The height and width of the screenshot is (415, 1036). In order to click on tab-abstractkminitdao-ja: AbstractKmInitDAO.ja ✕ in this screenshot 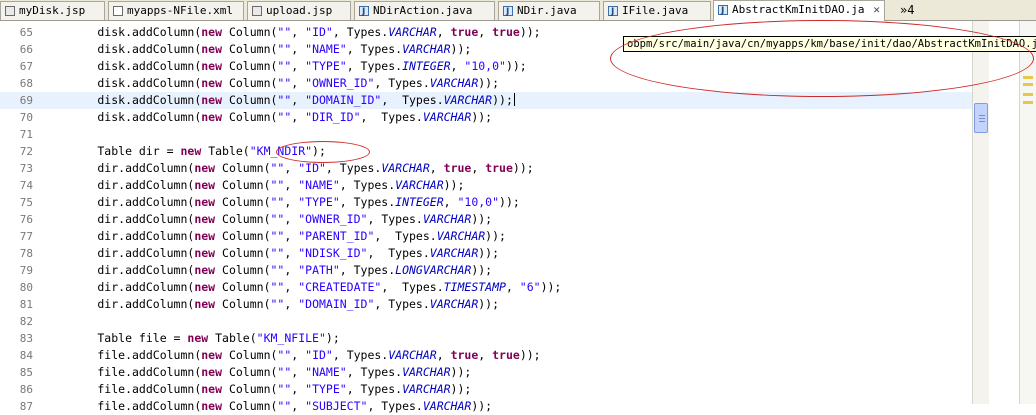, I will do `click(799, 10)`.